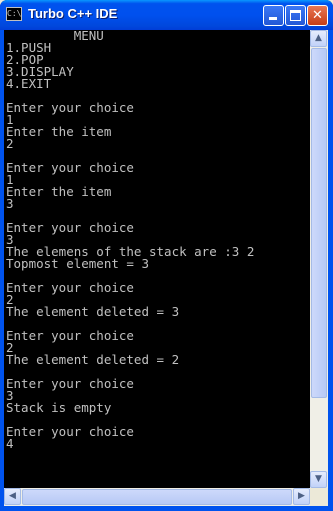 The width and height of the screenshot is (333, 511). I want to click on console-line: 4, so click(10, 443).